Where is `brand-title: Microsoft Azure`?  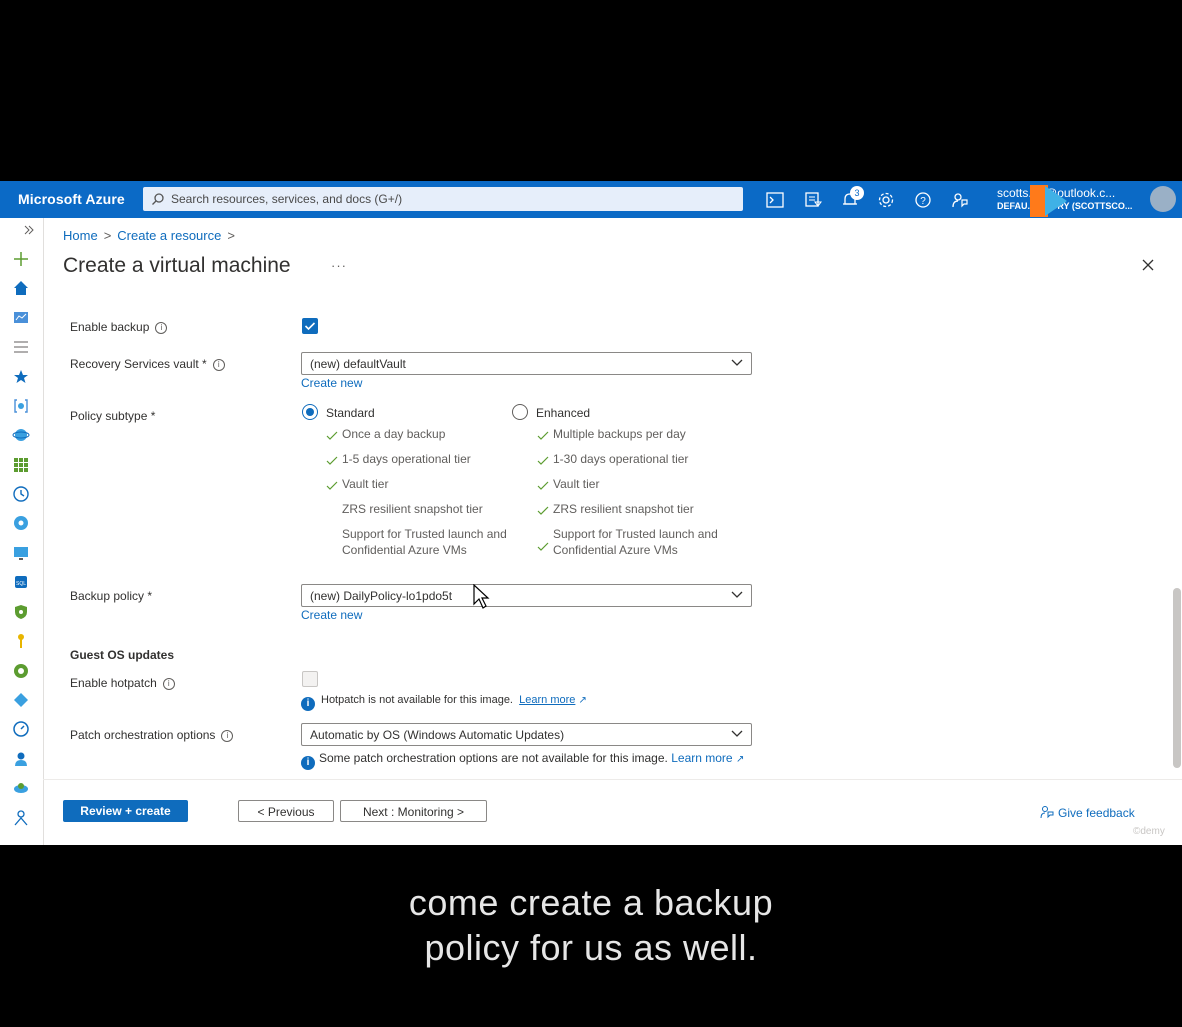 brand-title: Microsoft Azure is located at coordinates (71, 199).